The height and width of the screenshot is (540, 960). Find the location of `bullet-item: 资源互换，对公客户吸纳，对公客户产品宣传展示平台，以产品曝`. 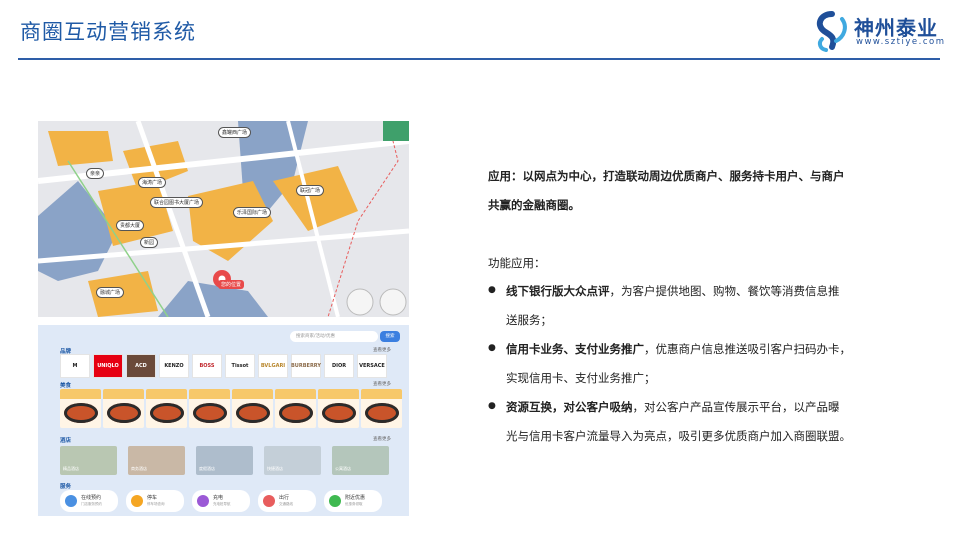

bullet-item: 资源互换，对公客户吸纳，对公客户产品宣传展示平台，以产品曝 is located at coordinates (673, 407).